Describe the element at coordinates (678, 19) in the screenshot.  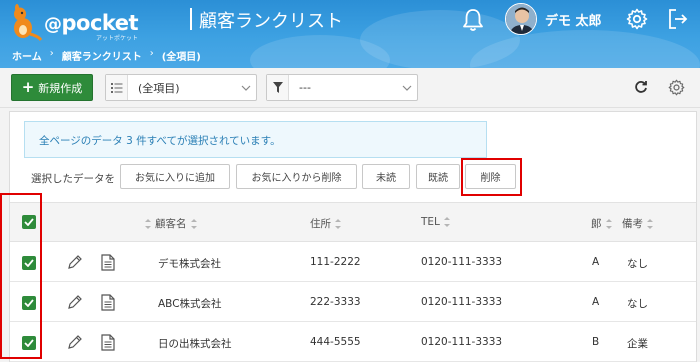
I see `logout-icon` at that location.